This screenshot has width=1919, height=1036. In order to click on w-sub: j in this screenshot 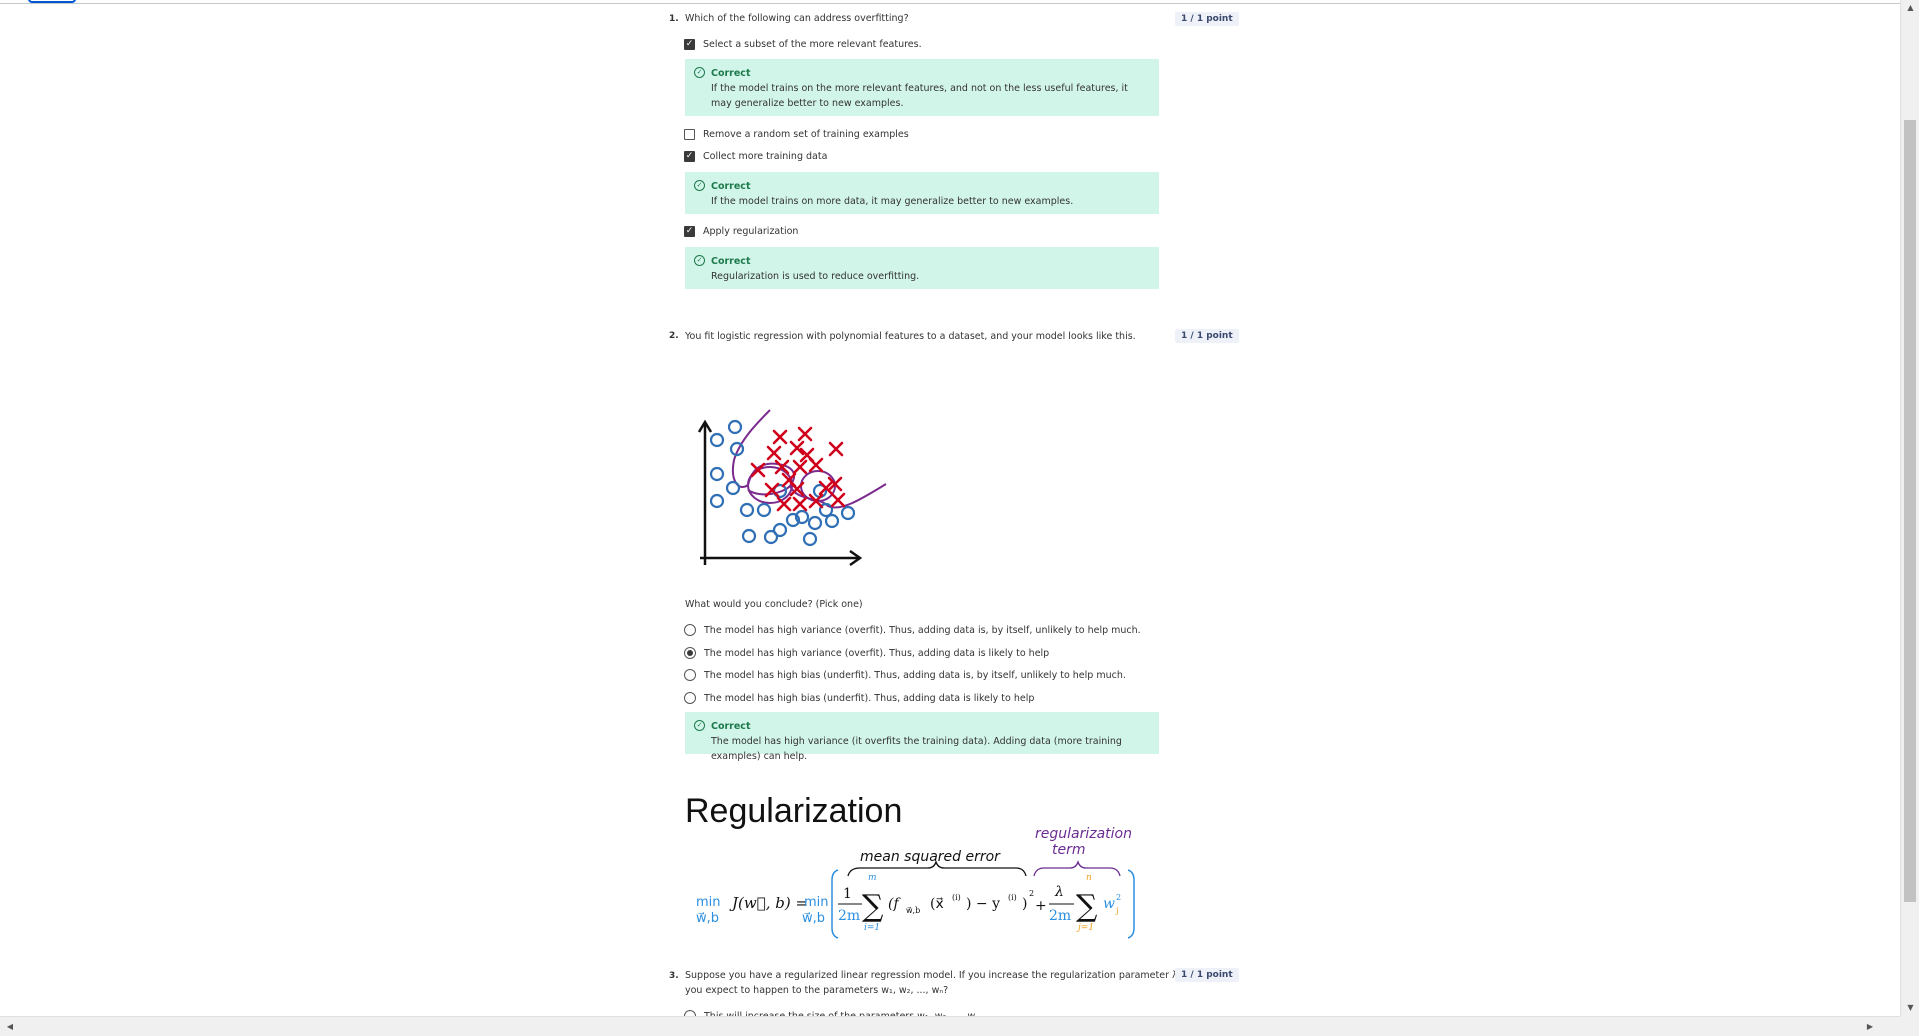, I will do `click(1116, 910)`.